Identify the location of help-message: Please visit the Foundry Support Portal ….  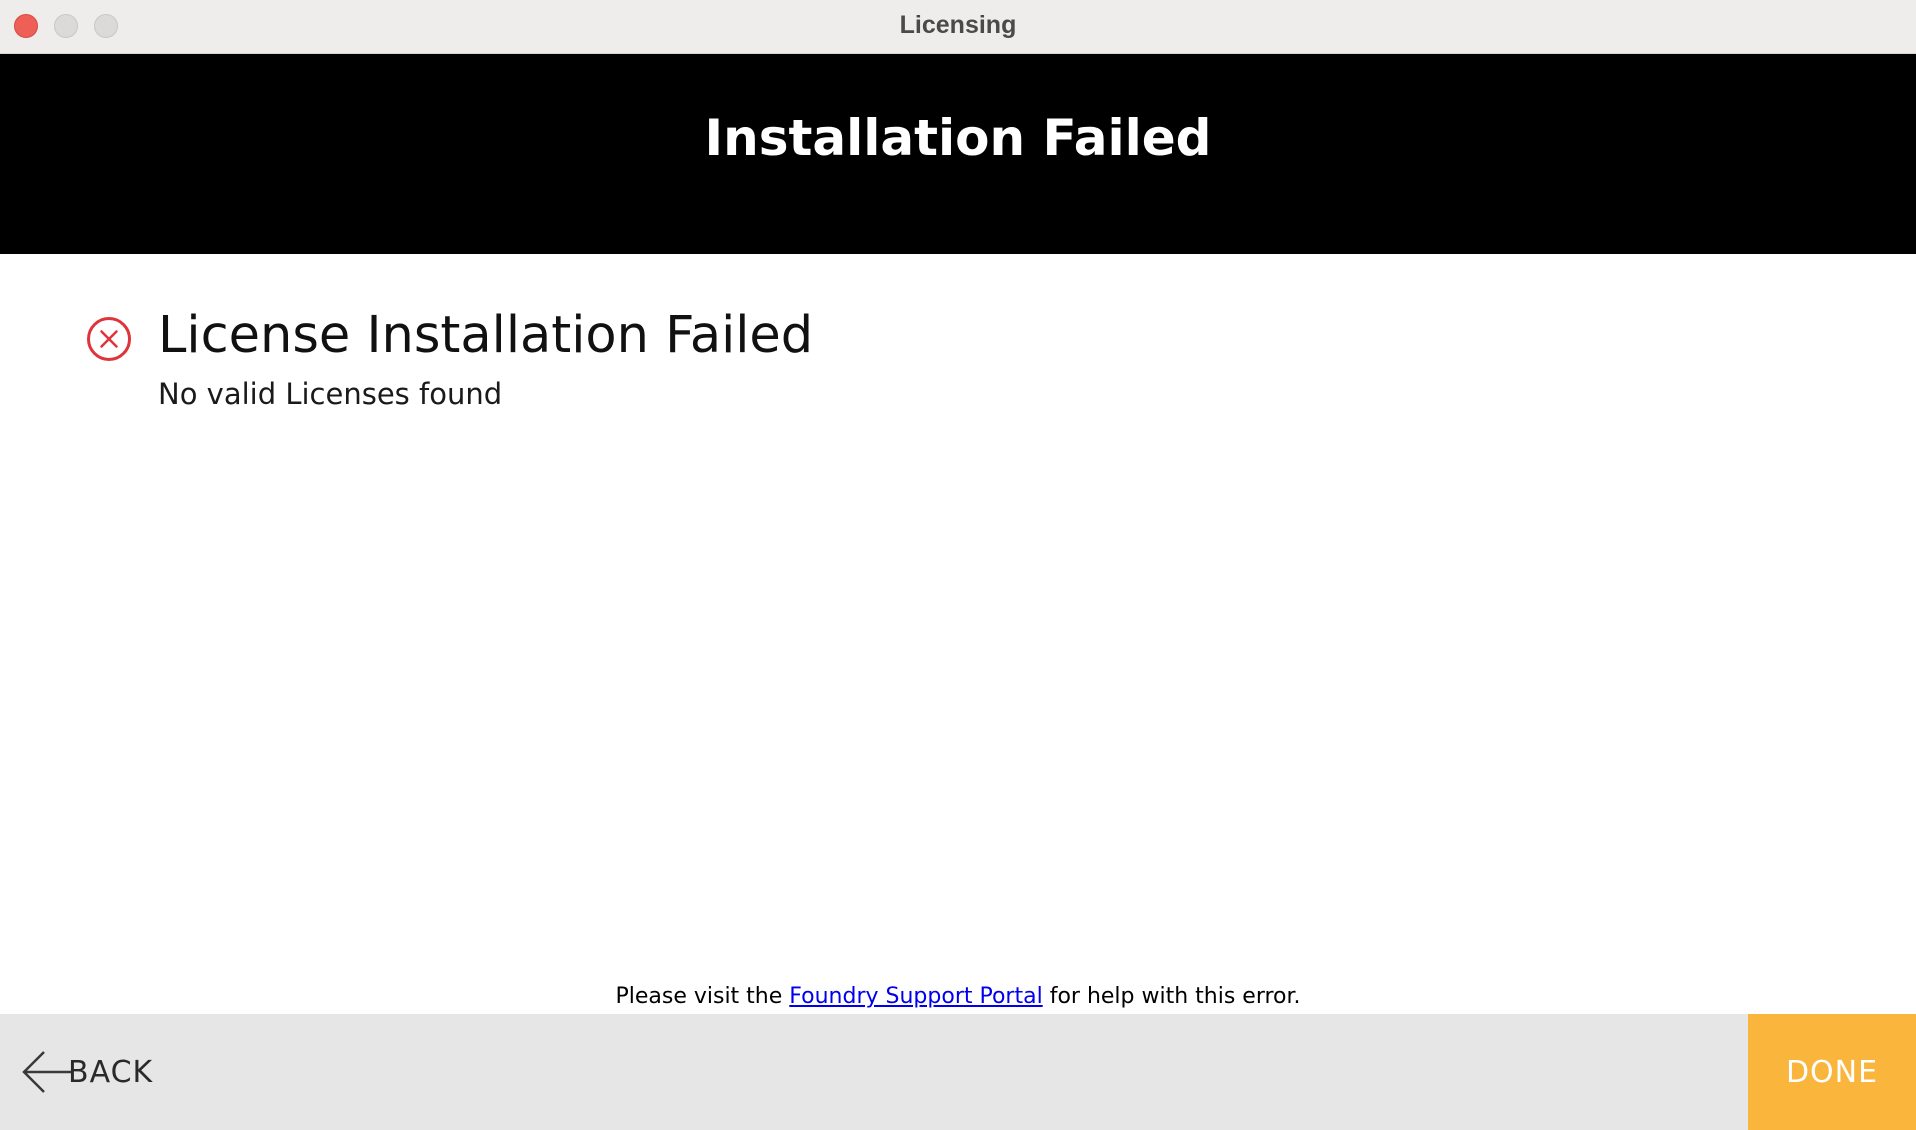
(958, 997).